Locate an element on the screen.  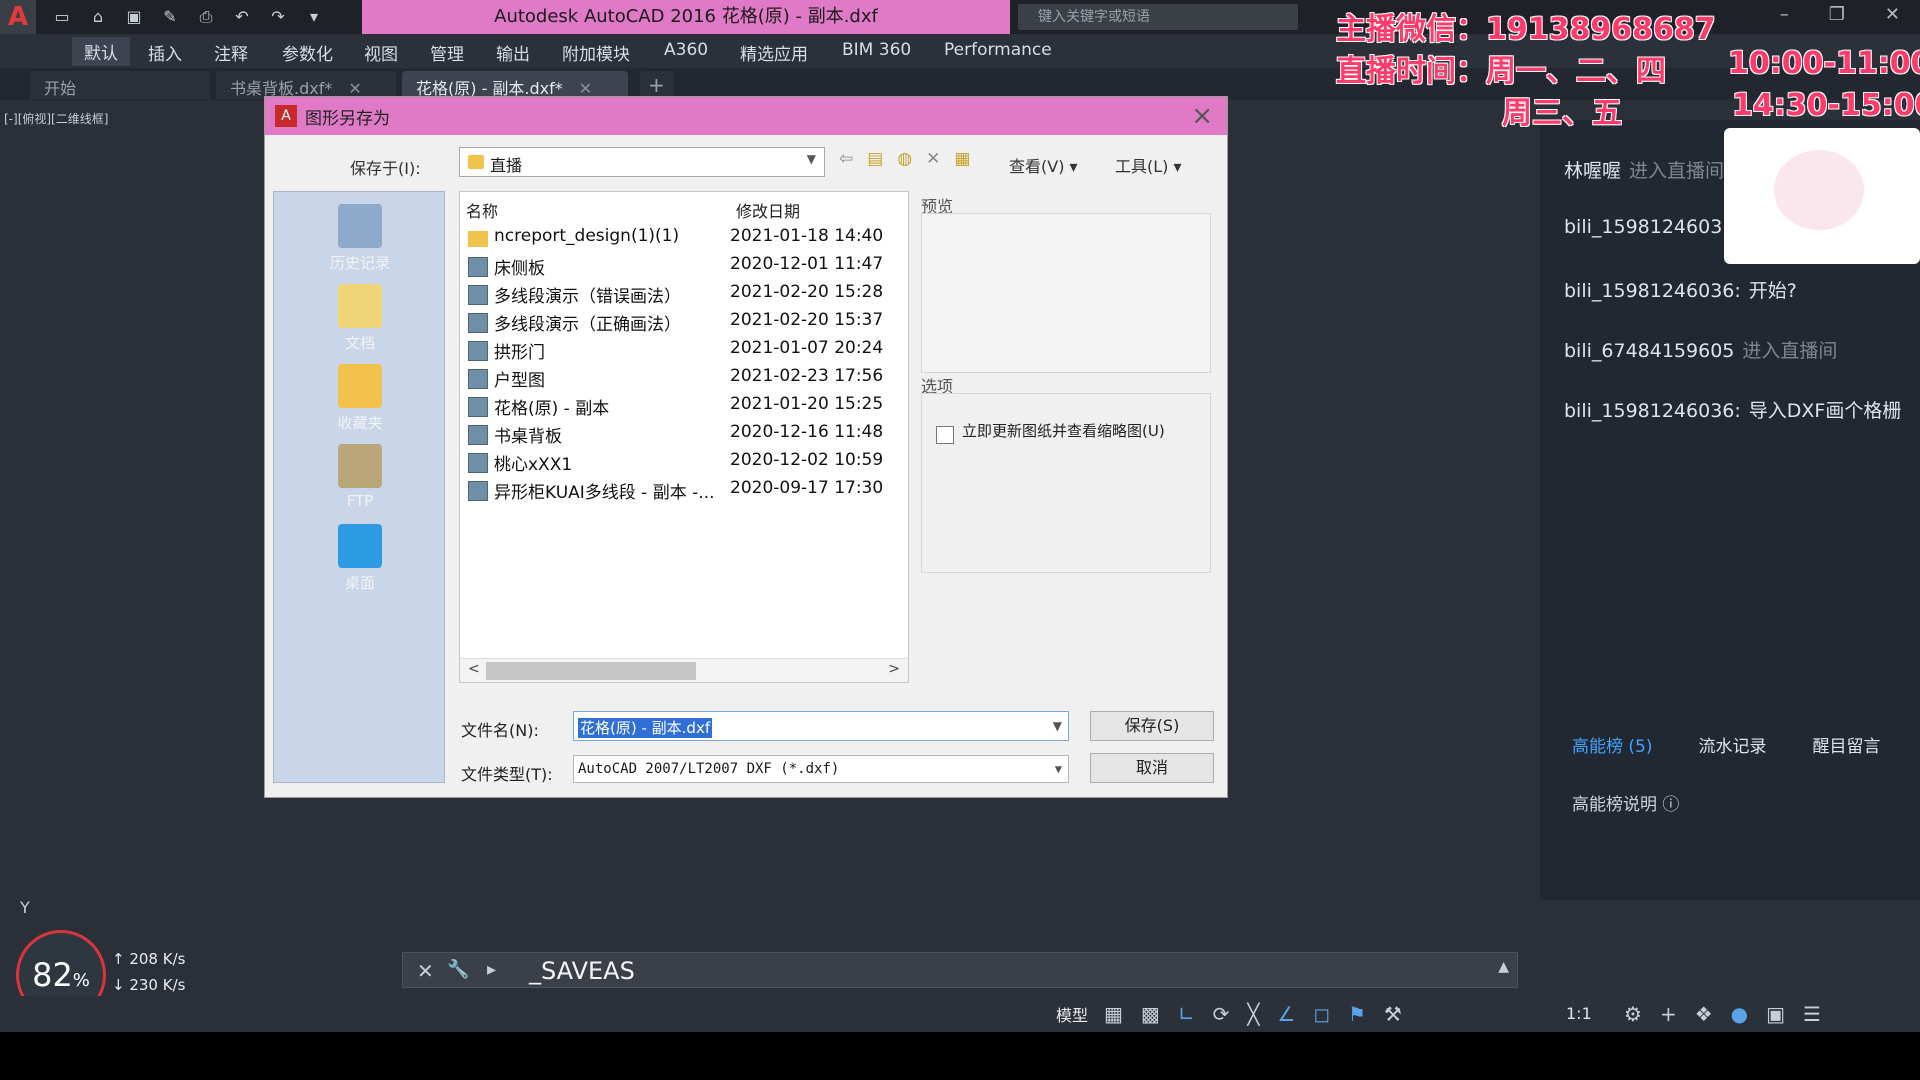
tab-super-chat: 醒目留言 is located at coordinates (1846, 744).